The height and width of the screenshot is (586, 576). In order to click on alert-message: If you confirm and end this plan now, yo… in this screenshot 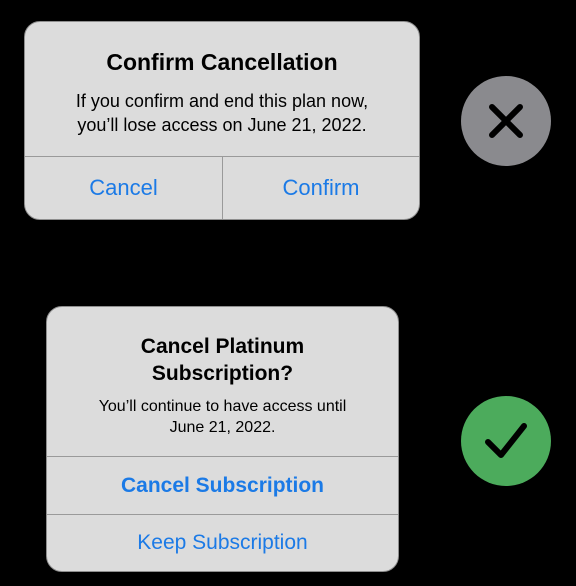, I will do `click(222, 113)`.